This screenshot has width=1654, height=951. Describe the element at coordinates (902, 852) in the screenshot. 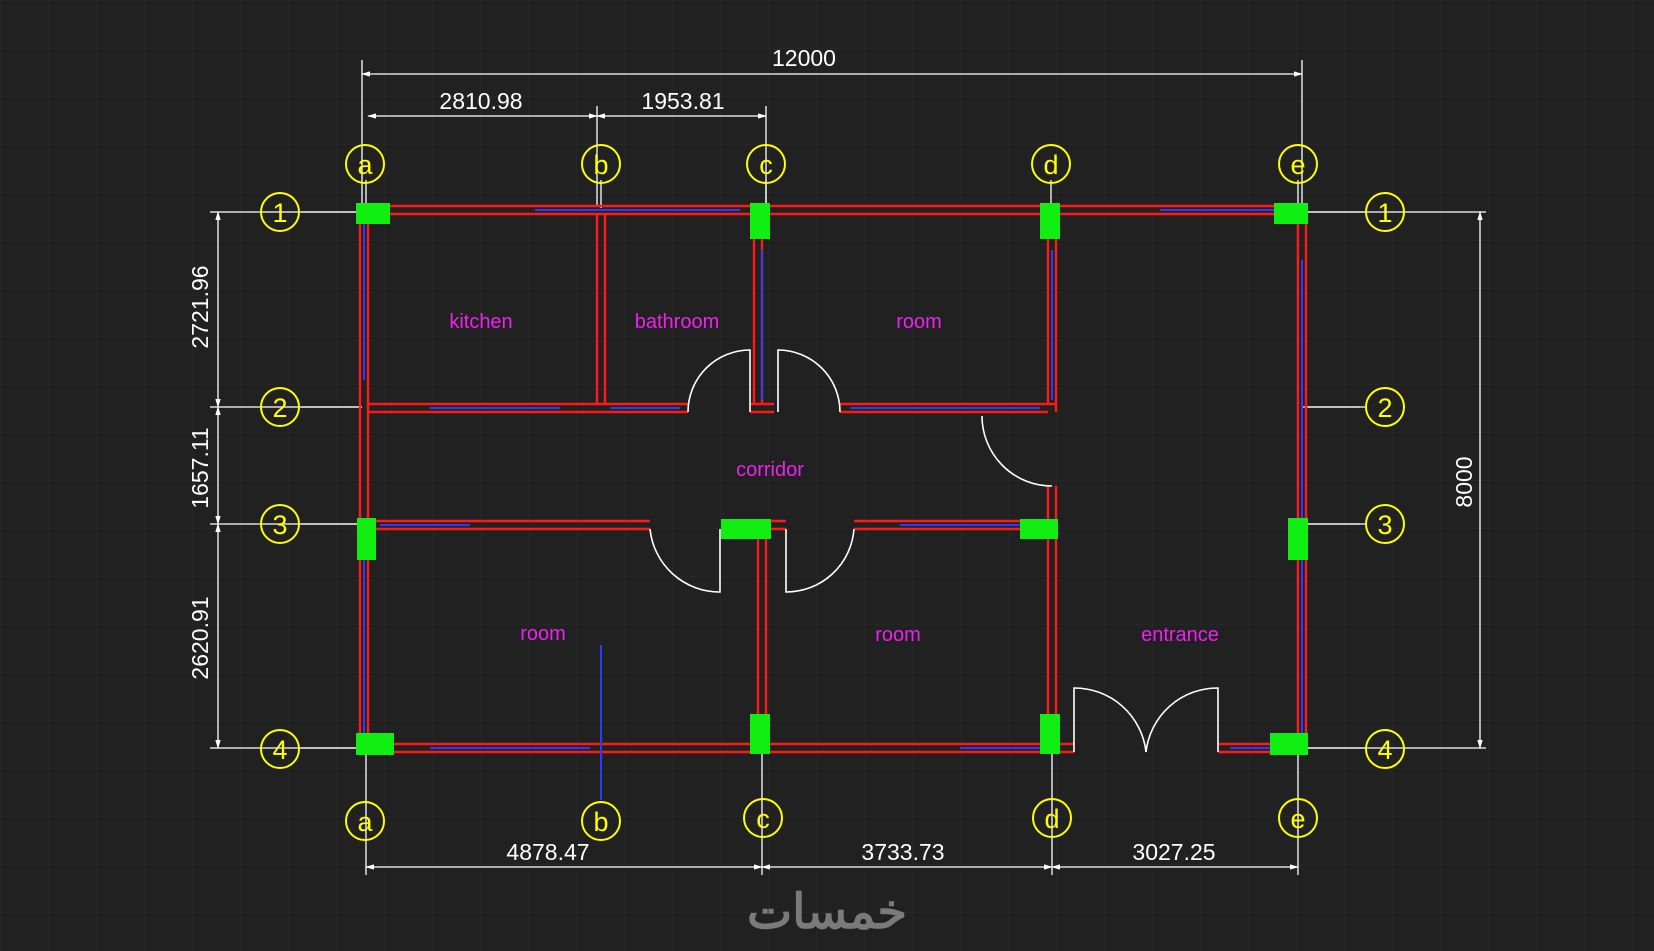

I see `dim-bottom-c-d: 3733.73` at that location.